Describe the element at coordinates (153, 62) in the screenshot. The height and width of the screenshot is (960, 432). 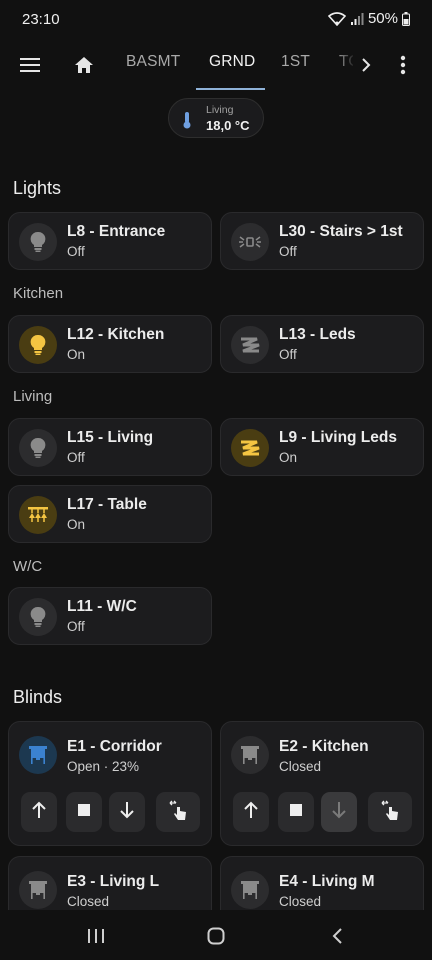
I see `tab-basement: BASMT` at that location.